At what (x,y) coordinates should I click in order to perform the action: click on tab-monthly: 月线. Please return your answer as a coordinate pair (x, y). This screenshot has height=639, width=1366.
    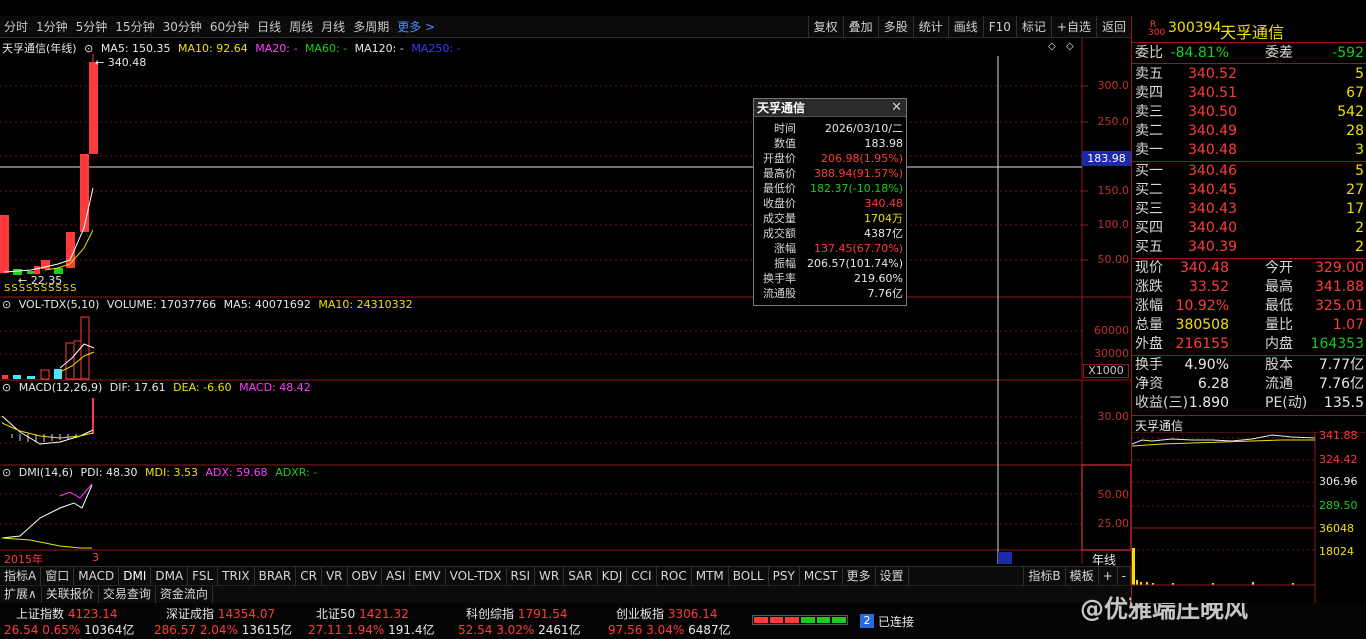
    Looking at the image, I should click on (333, 27).